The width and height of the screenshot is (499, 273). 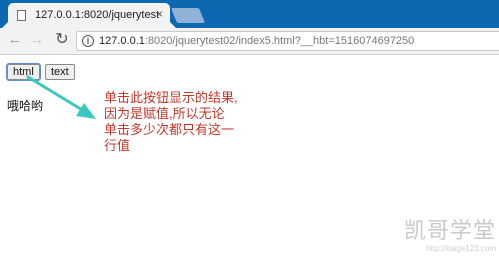 What do you see at coordinates (164, 113) in the screenshot?
I see `annotation-line: 因为是赋值,所以无论` at bounding box center [164, 113].